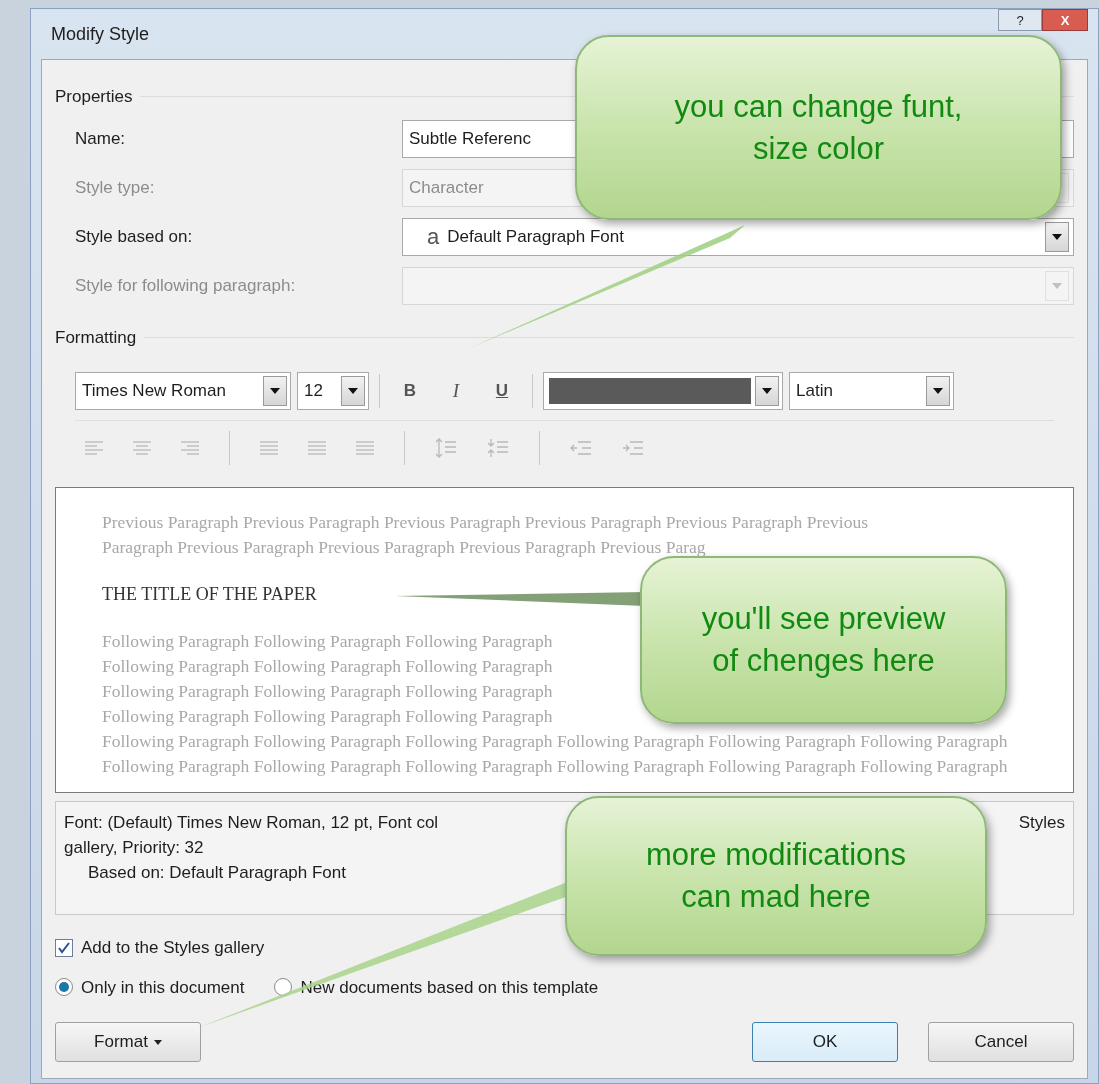  What do you see at coordinates (449, 987) in the screenshot?
I see `radio-label: New documents based on this template` at bounding box center [449, 987].